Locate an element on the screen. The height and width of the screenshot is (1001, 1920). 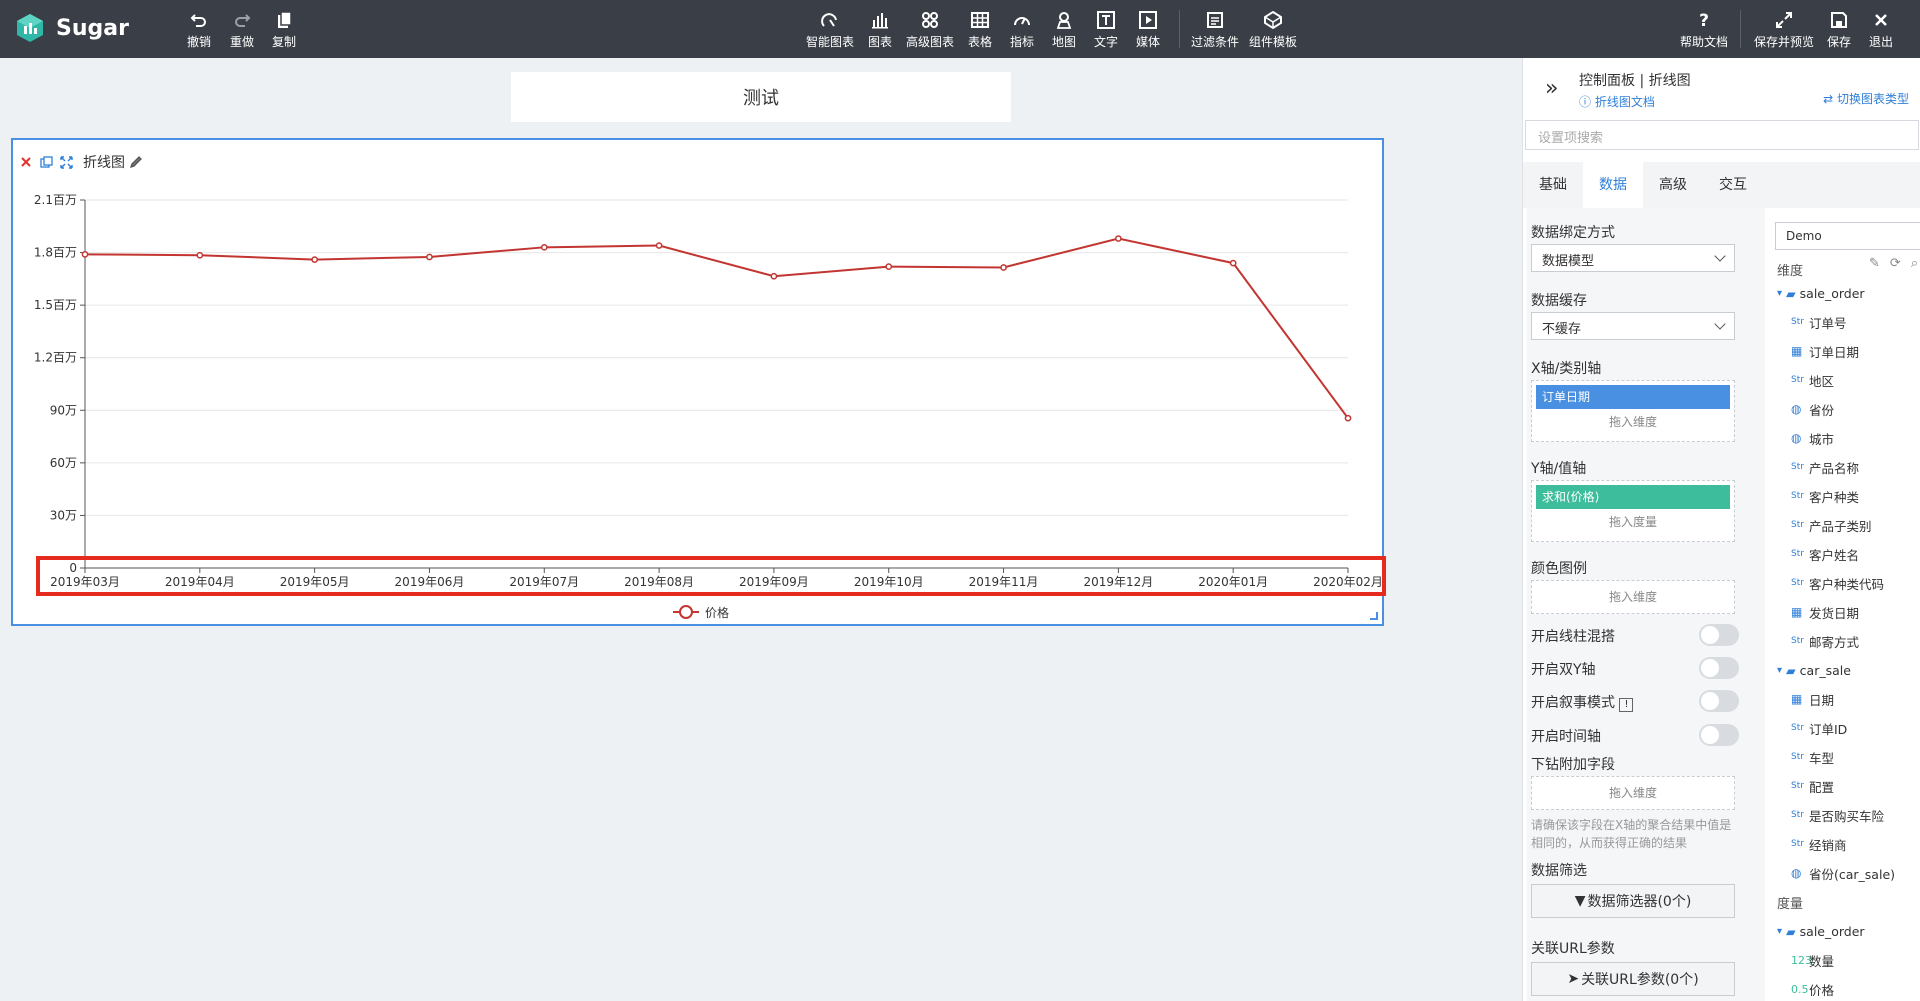
edit-icon: ✎ is located at coordinates (1874, 263).